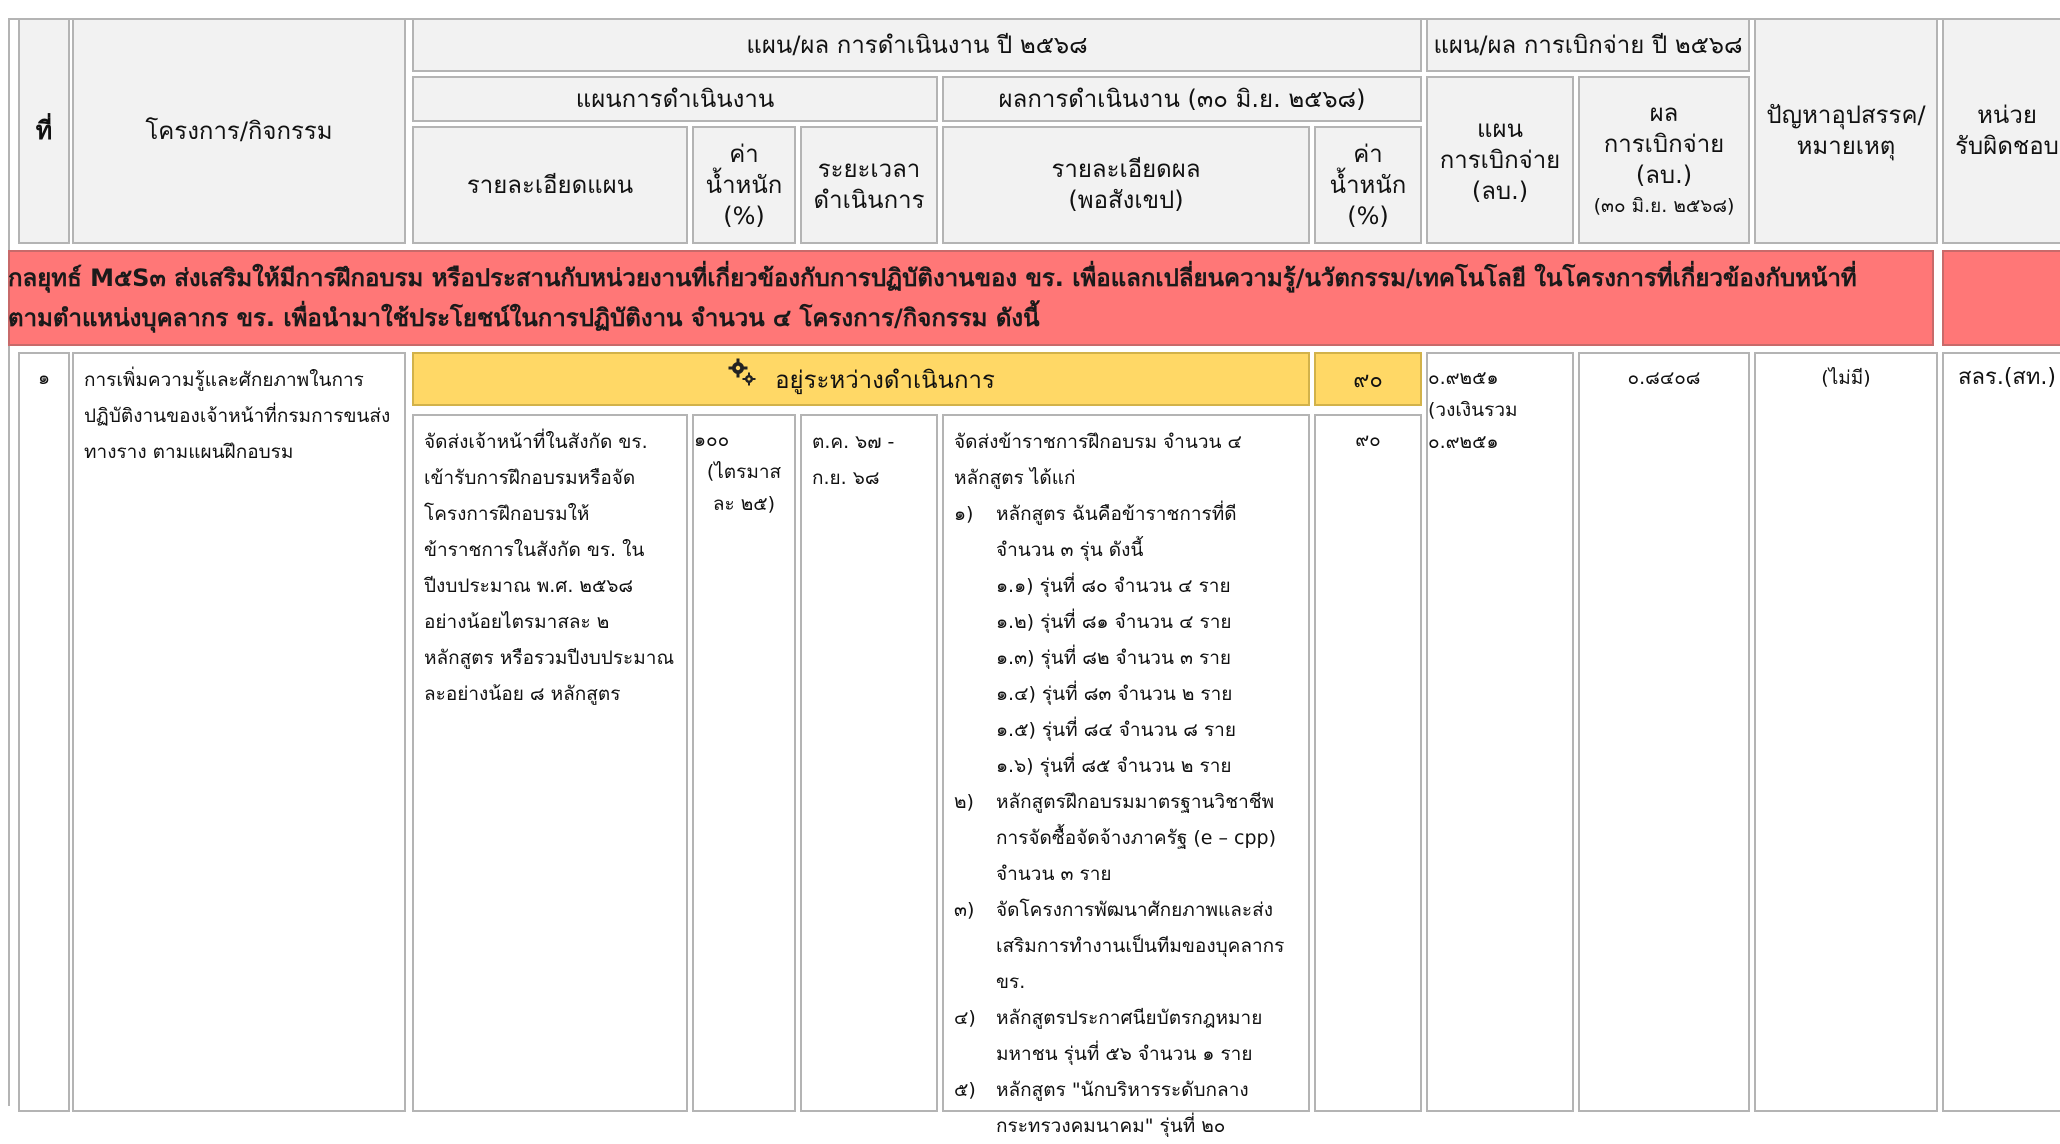  I want to click on header-budget-result-line1: ผล, so click(1664, 113).